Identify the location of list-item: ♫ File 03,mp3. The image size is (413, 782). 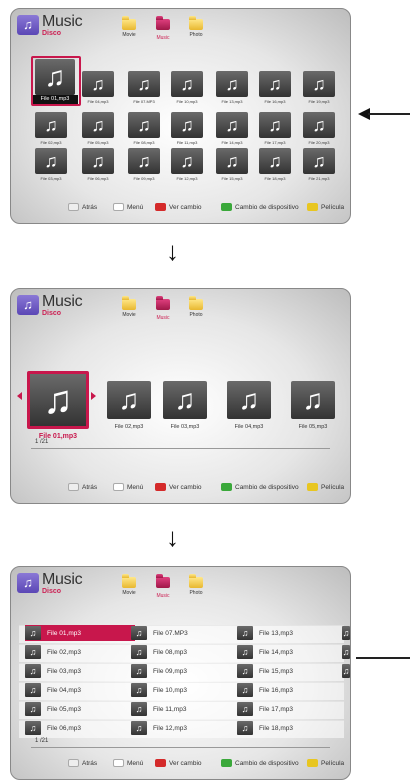
(80, 671).